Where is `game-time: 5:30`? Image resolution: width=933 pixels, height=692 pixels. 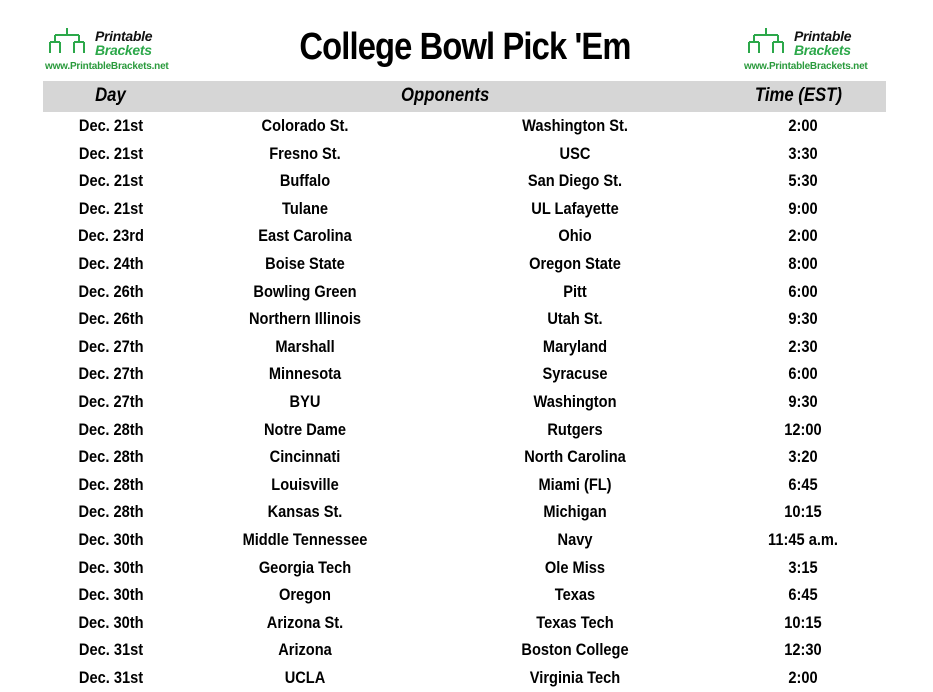 game-time: 5:30 is located at coordinates (803, 181).